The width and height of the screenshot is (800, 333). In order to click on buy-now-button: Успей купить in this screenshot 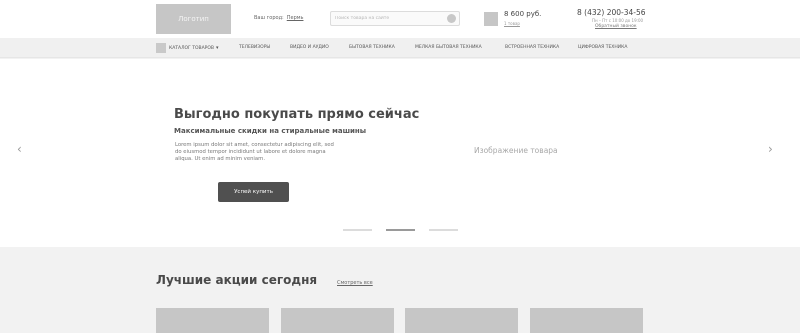, I will do `click(253, 192)`.